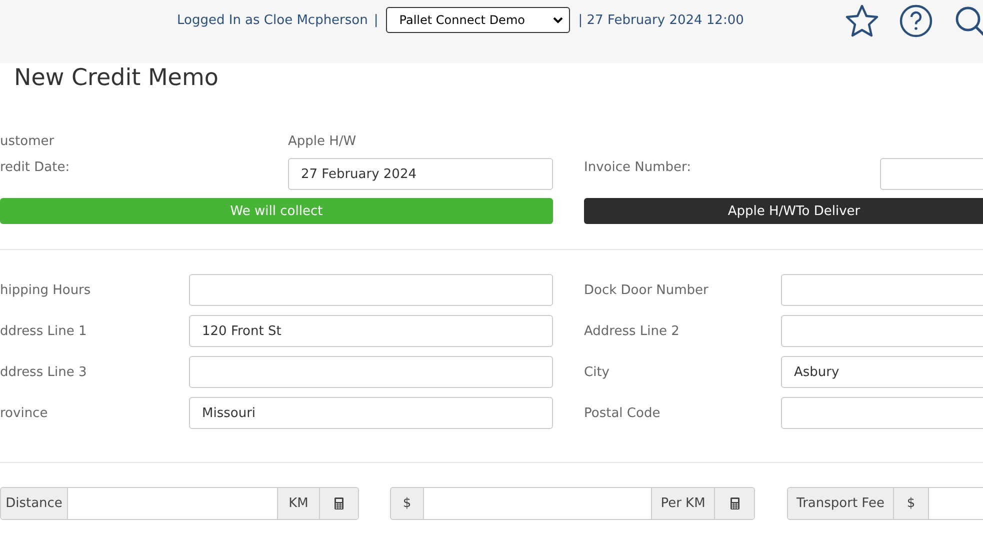  Describe the element at coordinates (478, 20) in the screenshot. I see `company-select: Pallet Connect Demo` at that location.